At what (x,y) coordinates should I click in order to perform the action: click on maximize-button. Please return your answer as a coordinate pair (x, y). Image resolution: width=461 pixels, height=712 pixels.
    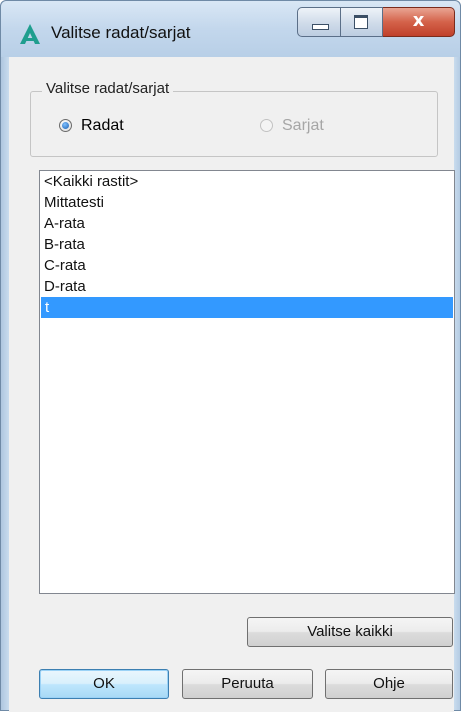
    Looking at the image, I should click on (362, 22).